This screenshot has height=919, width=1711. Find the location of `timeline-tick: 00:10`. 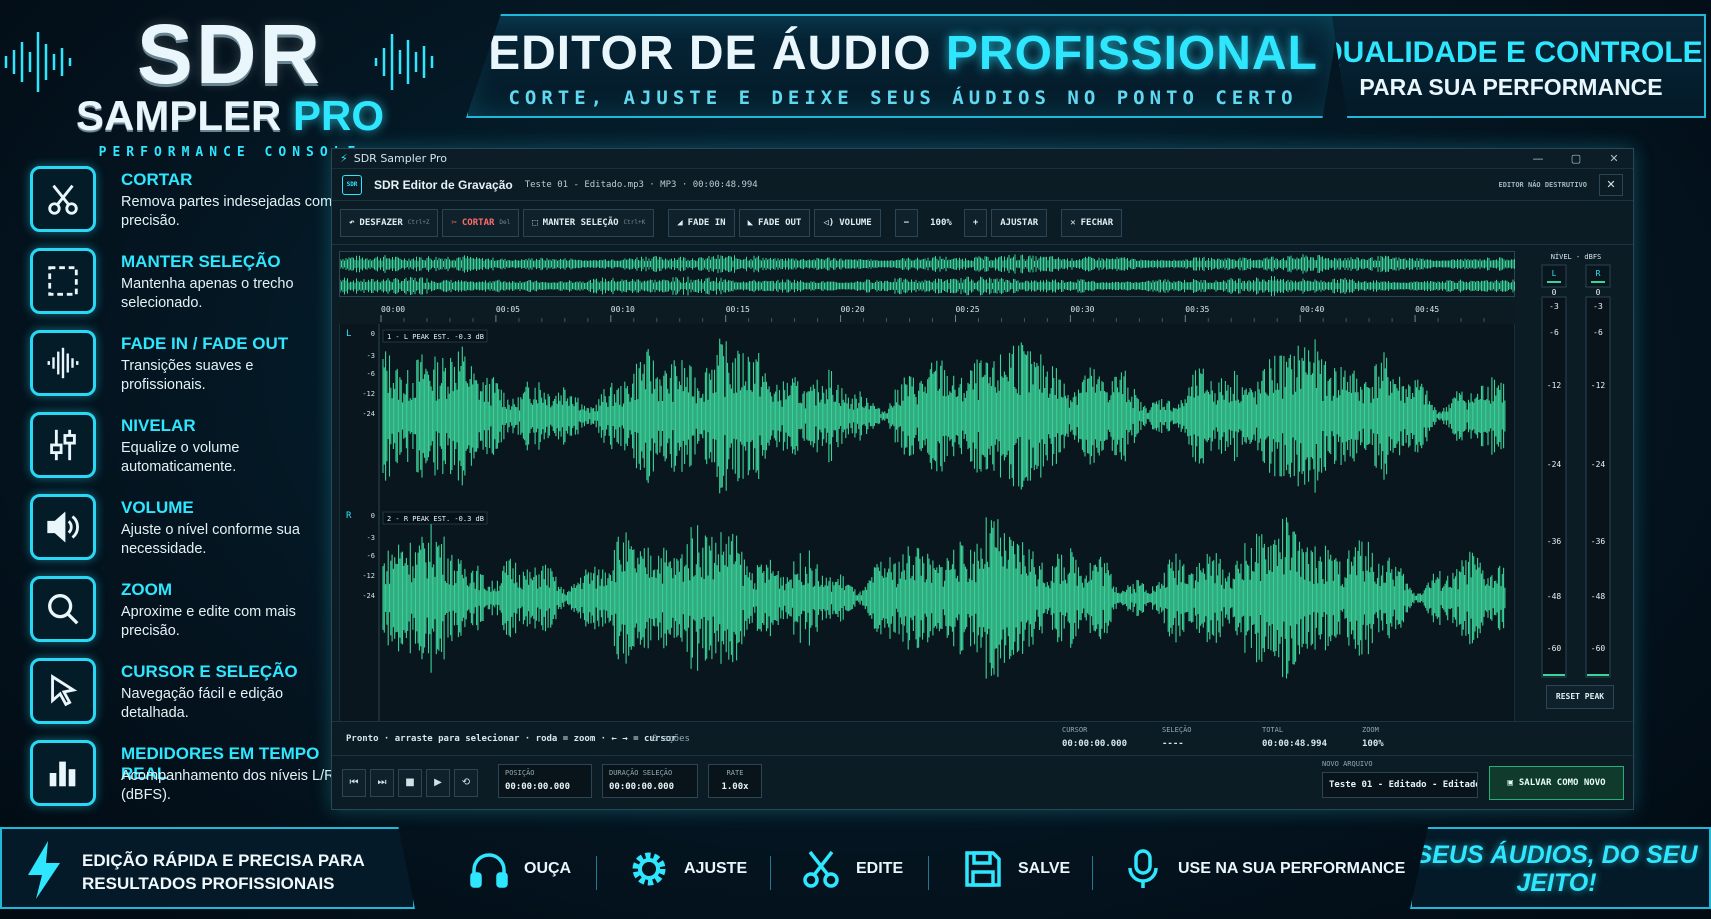

timeline-tick: 00:10 is located at coordinates (623, 309).